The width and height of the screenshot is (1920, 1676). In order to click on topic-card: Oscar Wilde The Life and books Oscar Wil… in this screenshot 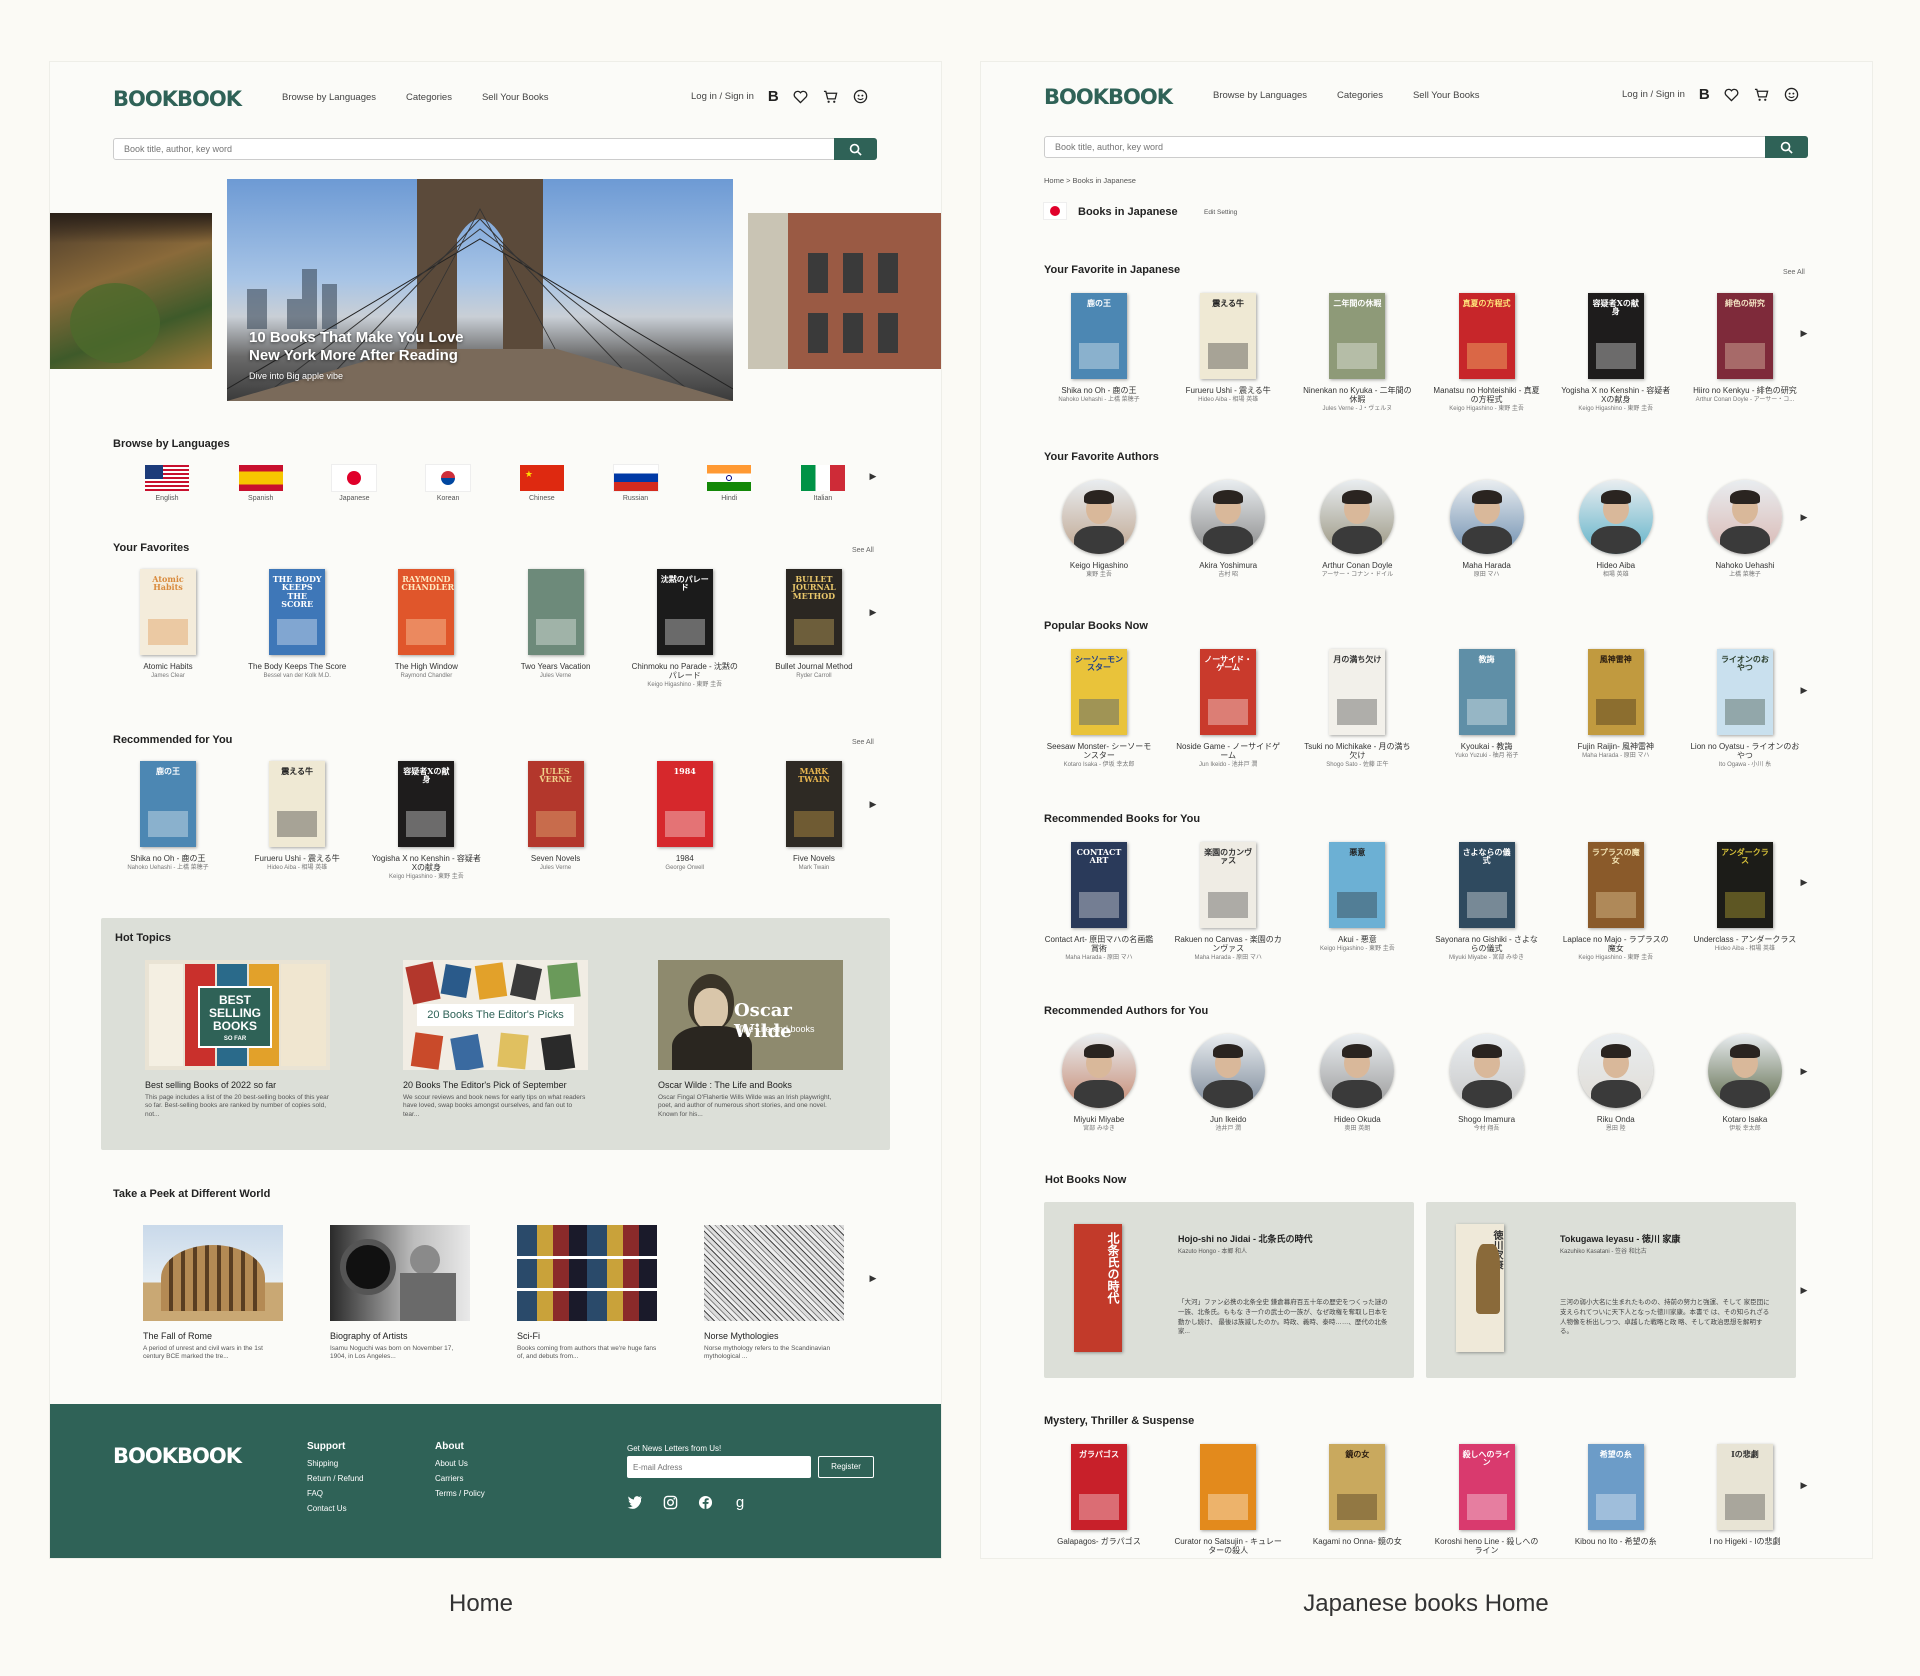, I will do `click(750, 1039)`.